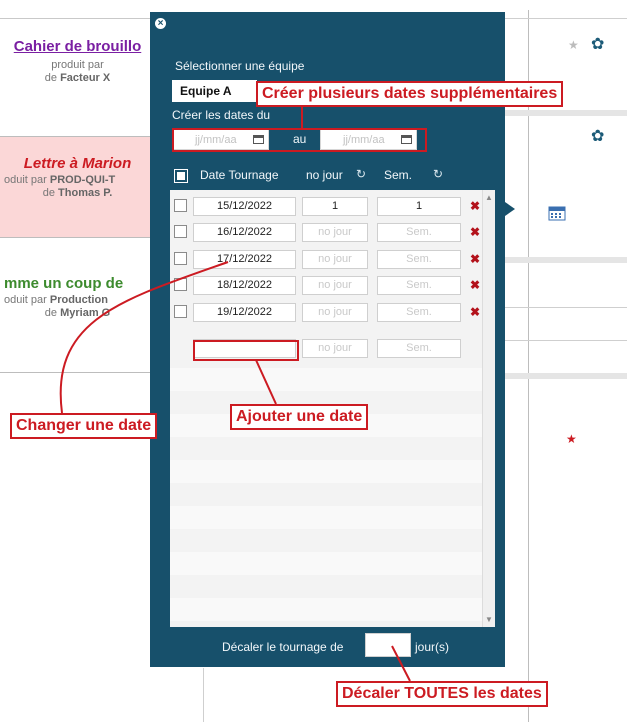 The width and height of the screenshot is (627, 722). Describe the element at coordinates (299, 140) in the screenshot. I see `date-range-highlight` at that location.